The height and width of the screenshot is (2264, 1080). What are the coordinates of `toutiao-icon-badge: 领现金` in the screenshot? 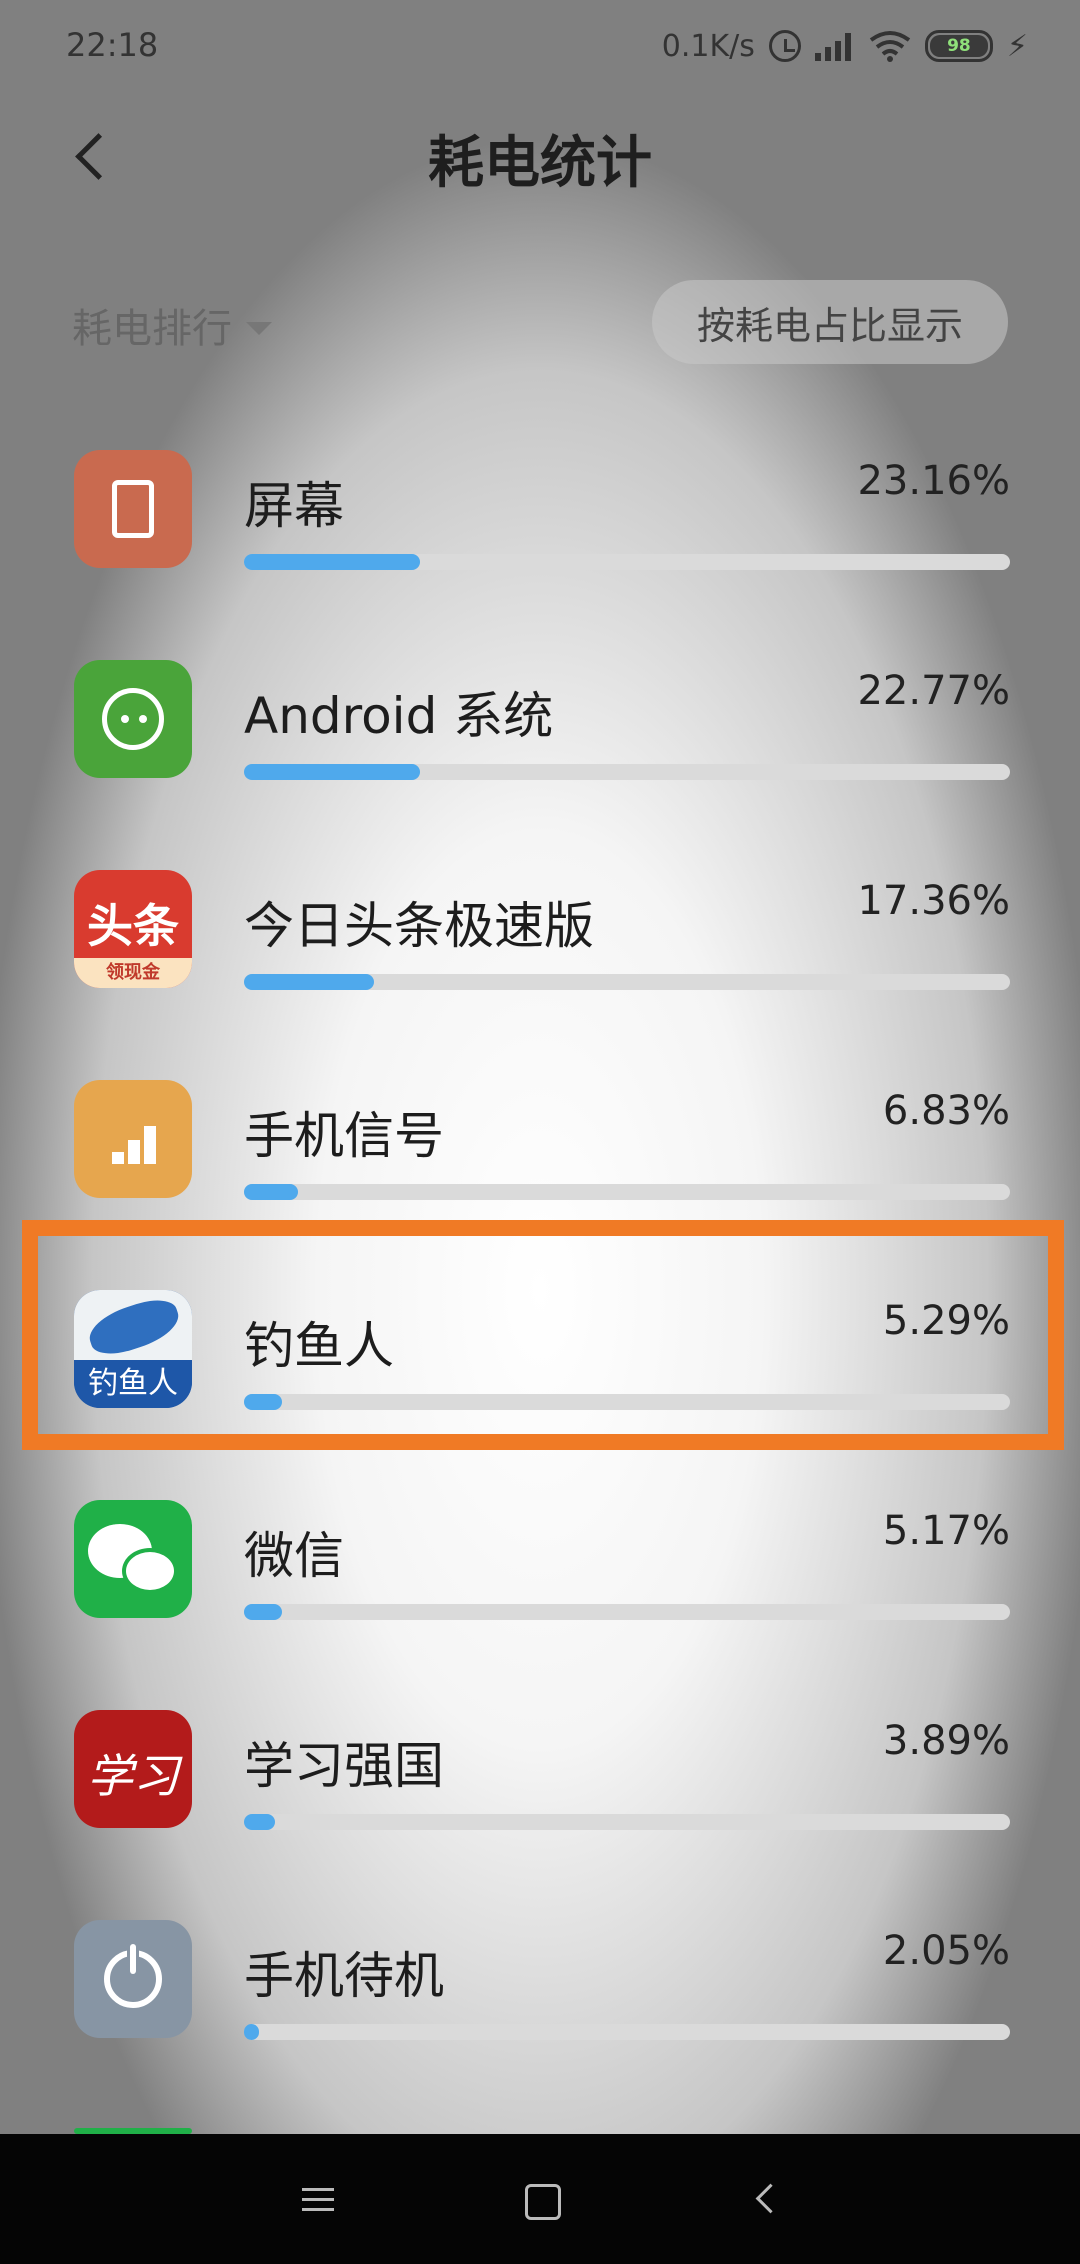 It's located at (133, 973).